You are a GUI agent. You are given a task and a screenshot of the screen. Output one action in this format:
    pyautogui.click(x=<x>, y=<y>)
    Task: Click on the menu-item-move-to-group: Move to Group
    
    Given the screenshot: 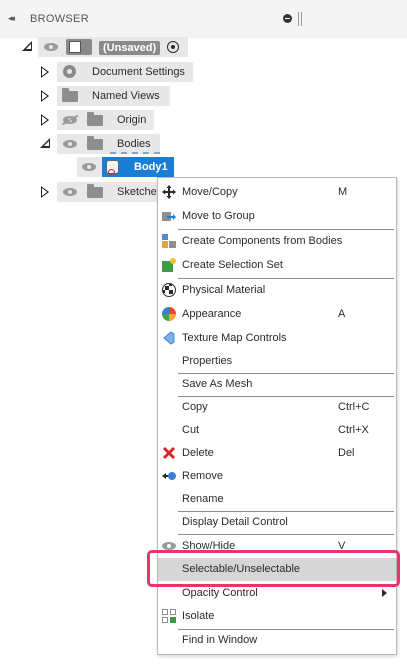 What is the action you would take?
    pyautogui.click(x=277, y=216)
    